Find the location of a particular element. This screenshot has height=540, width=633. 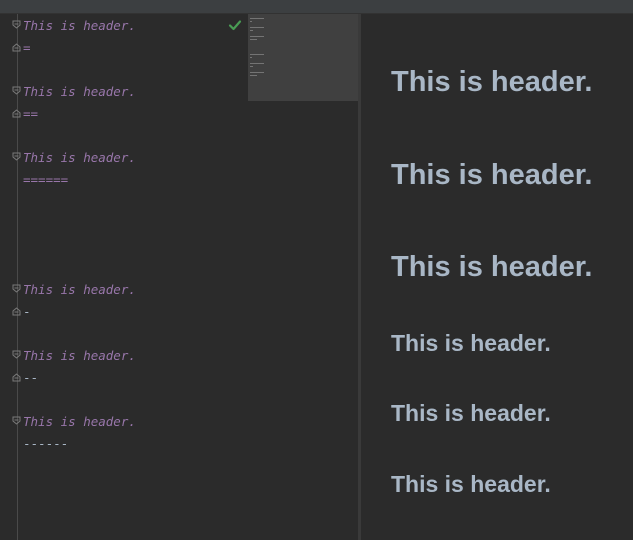

underline-line: == is located at coordinates (30, 114).